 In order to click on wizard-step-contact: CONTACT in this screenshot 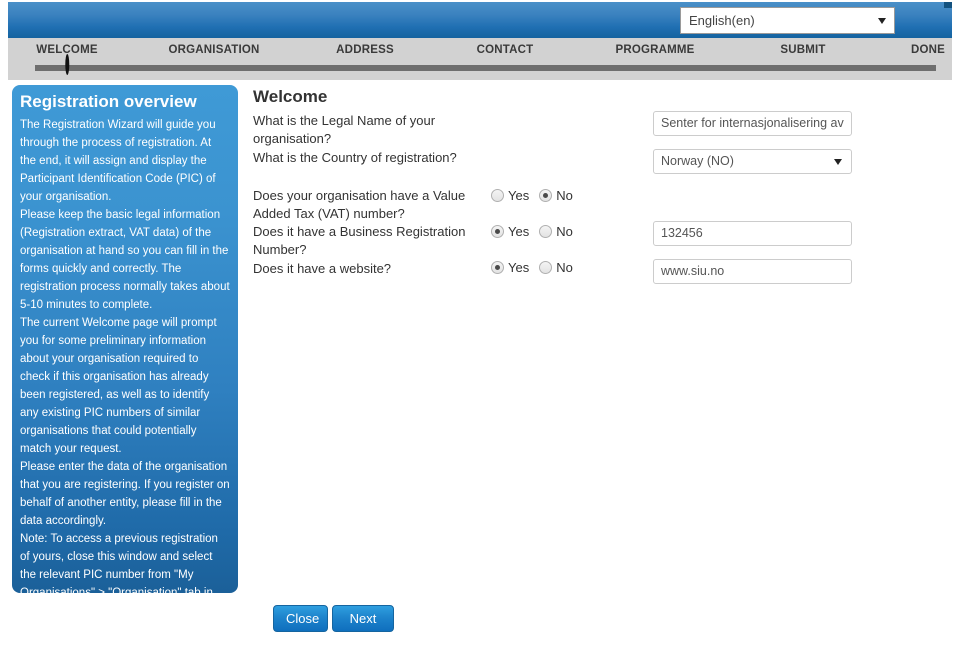, I will do `click(505, 47)`.